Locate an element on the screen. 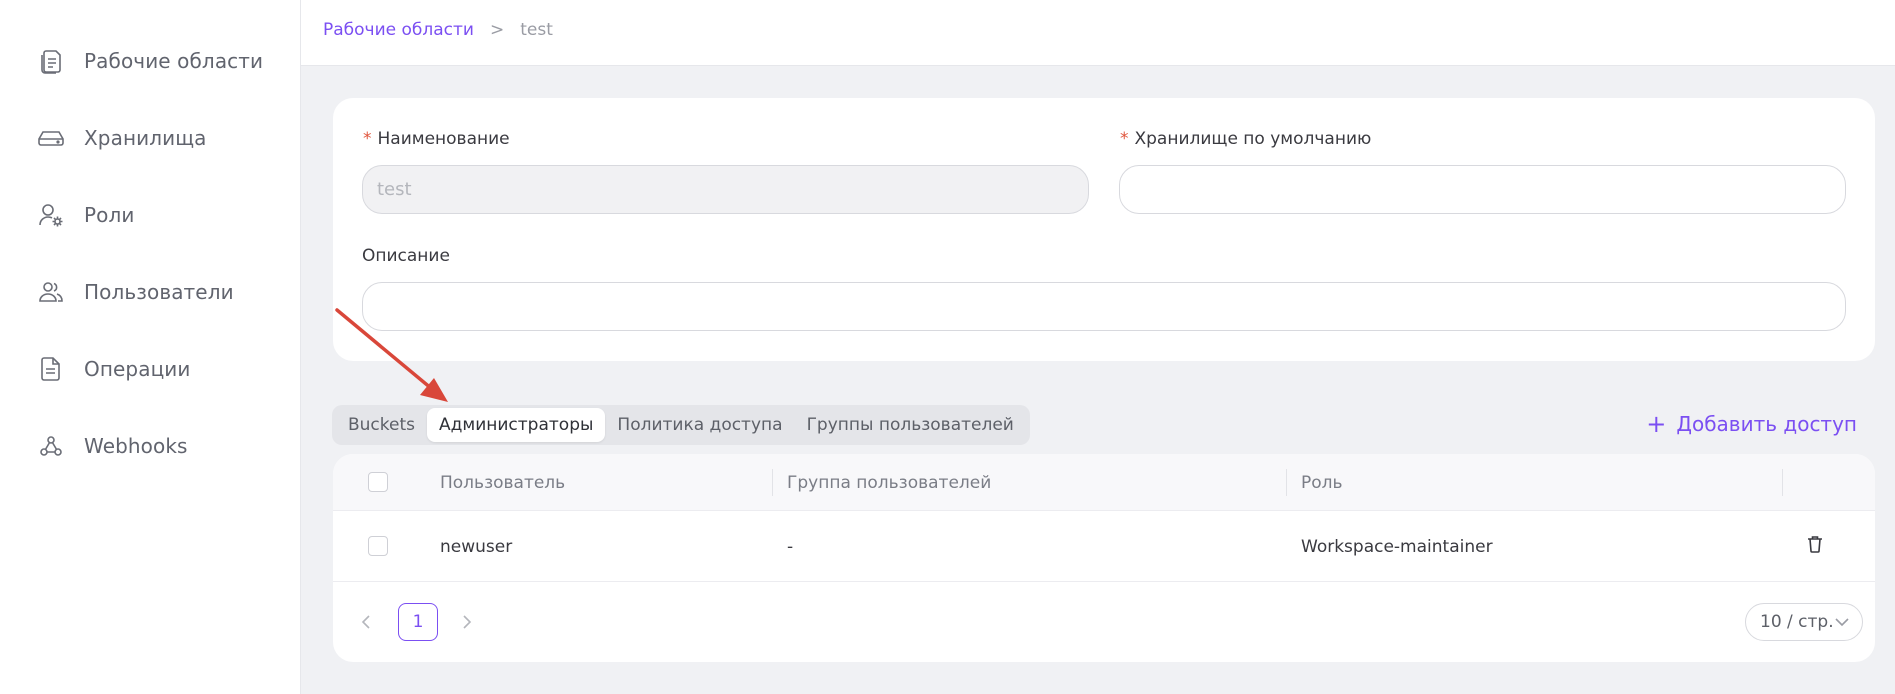  page-size-select: 10 / стр. is located at coordinates (1804, 622).